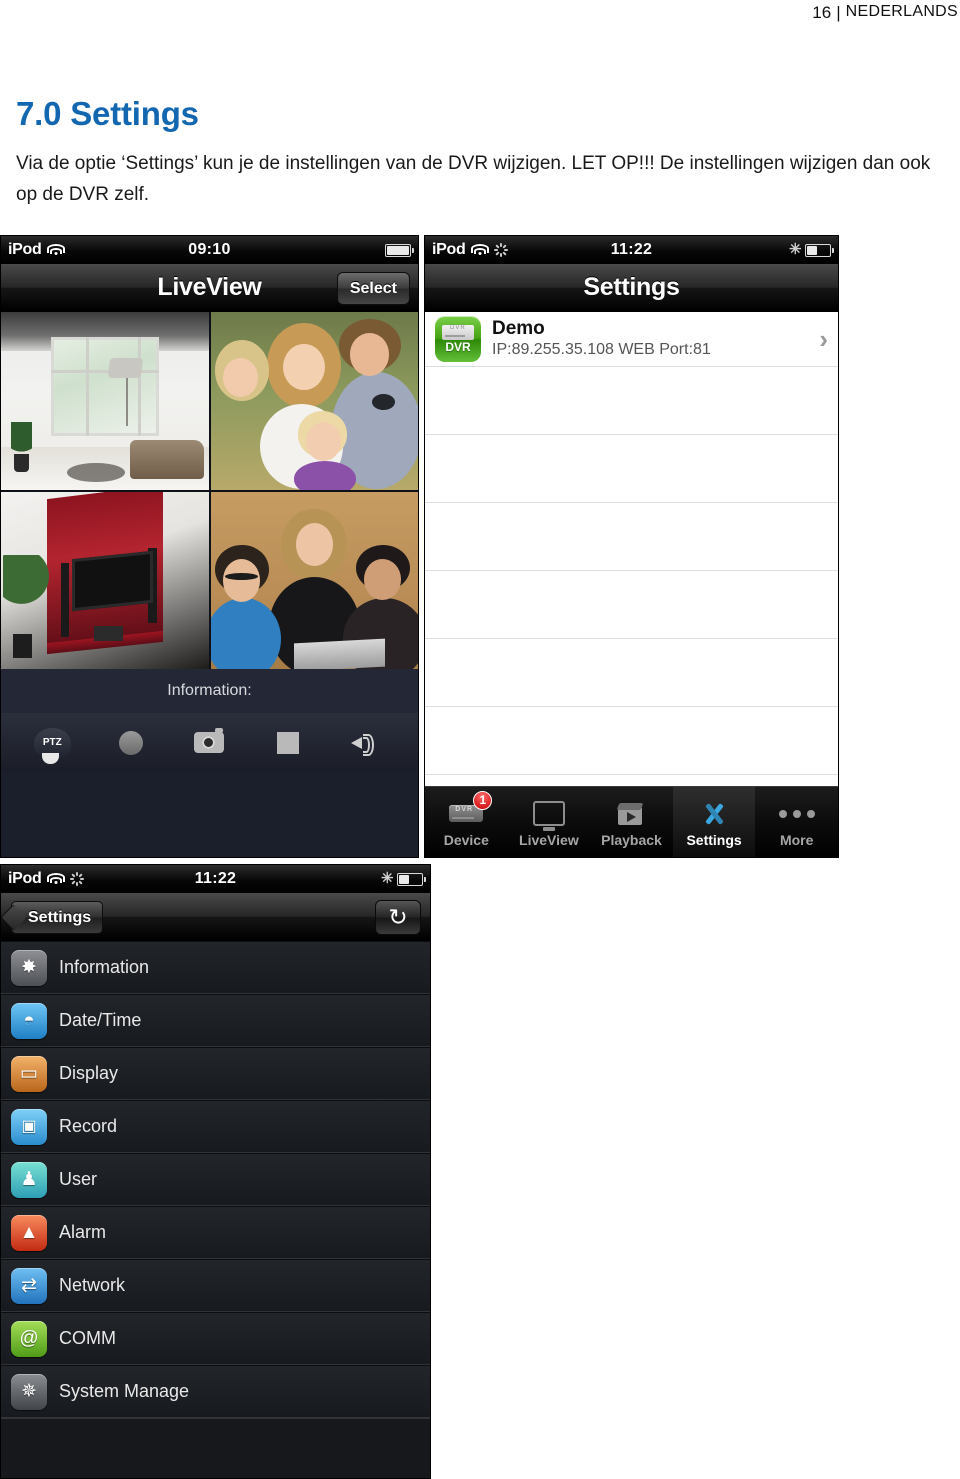 The image size is (960, 1479). Describe the element at coordinates (796, 839) in the screenshot. I see `tab-more-label: More` at that location.